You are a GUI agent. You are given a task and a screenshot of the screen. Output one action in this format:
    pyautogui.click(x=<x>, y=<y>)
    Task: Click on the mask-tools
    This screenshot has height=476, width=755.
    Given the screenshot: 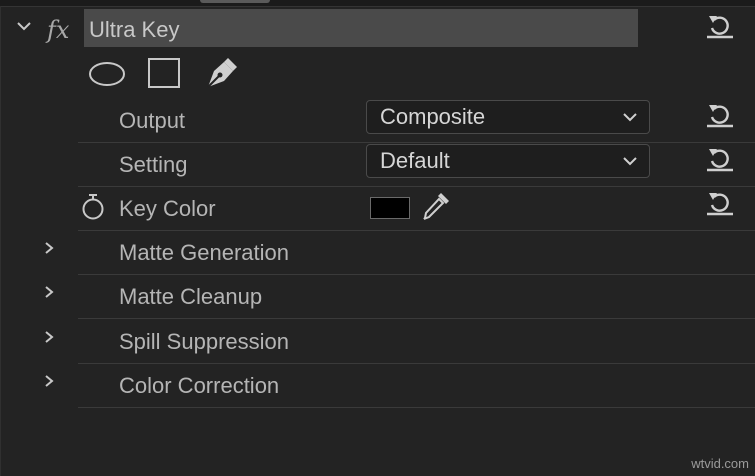 What is the action you would take?
    pyautogui.click(x=168, y=74)
    